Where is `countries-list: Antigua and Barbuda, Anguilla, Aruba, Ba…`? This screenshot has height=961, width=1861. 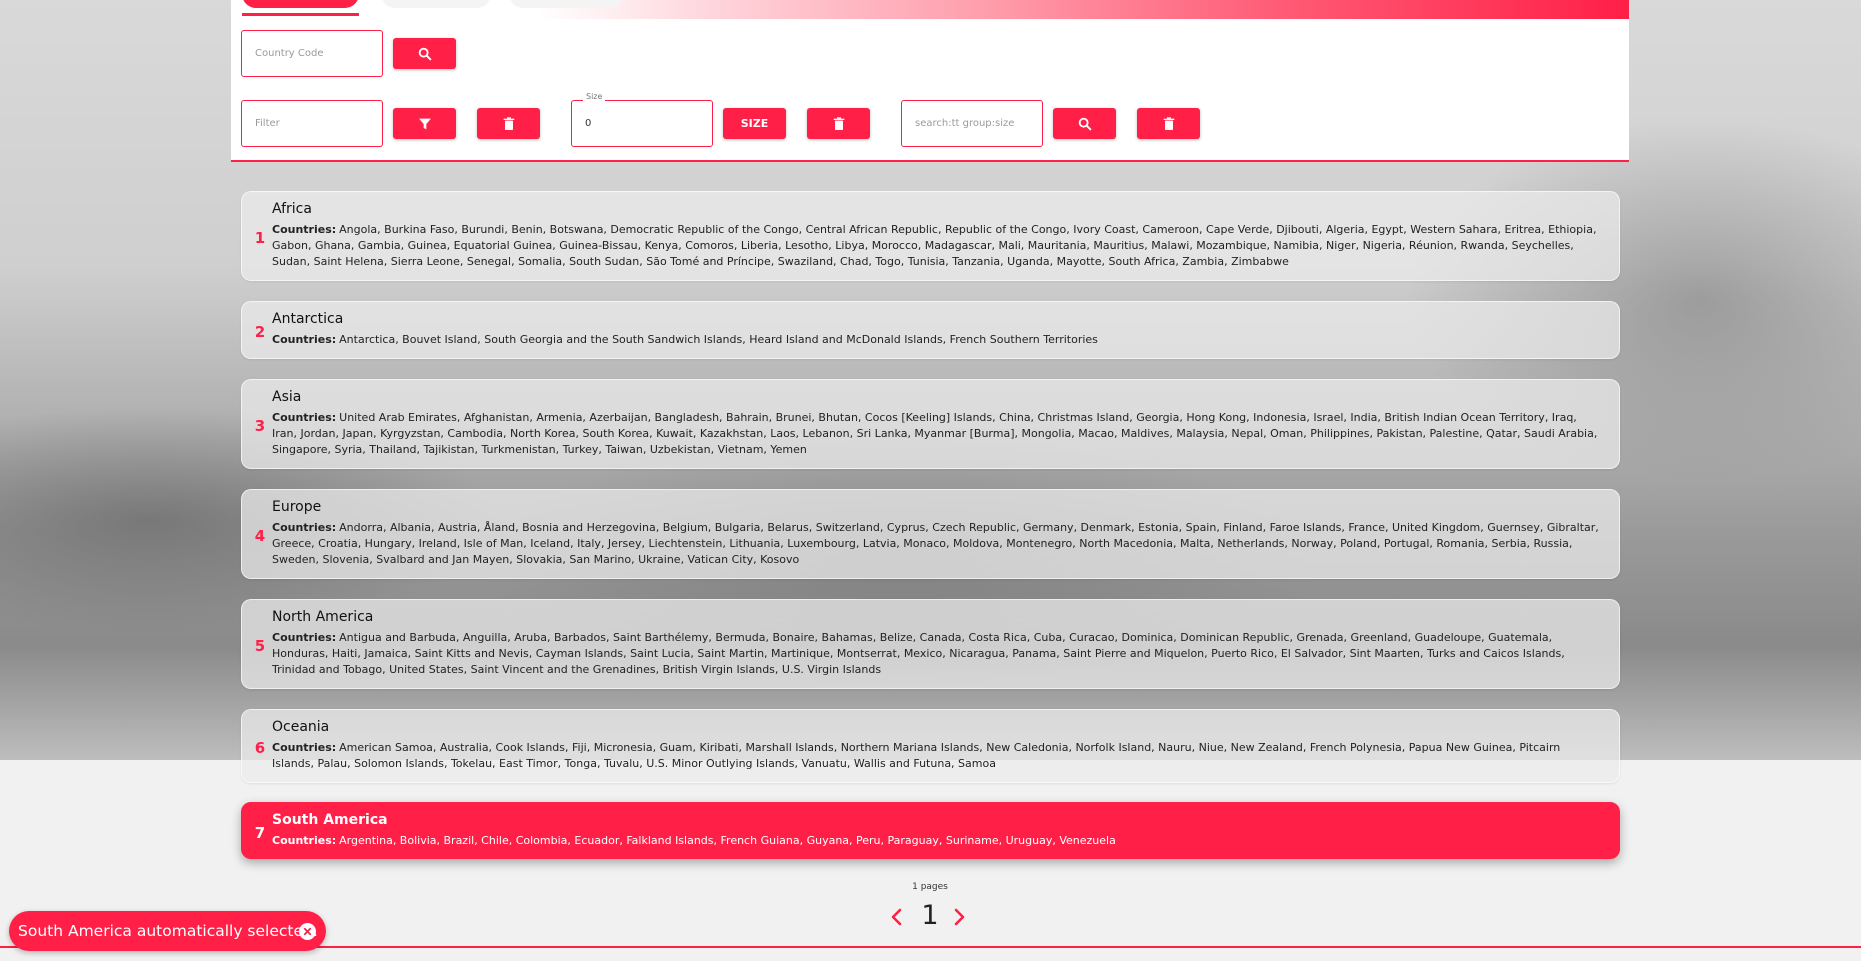
countries-list: Antigua and Barbuda, Anguilla, Aruba, Ba… is located at coordinates (918, 653).